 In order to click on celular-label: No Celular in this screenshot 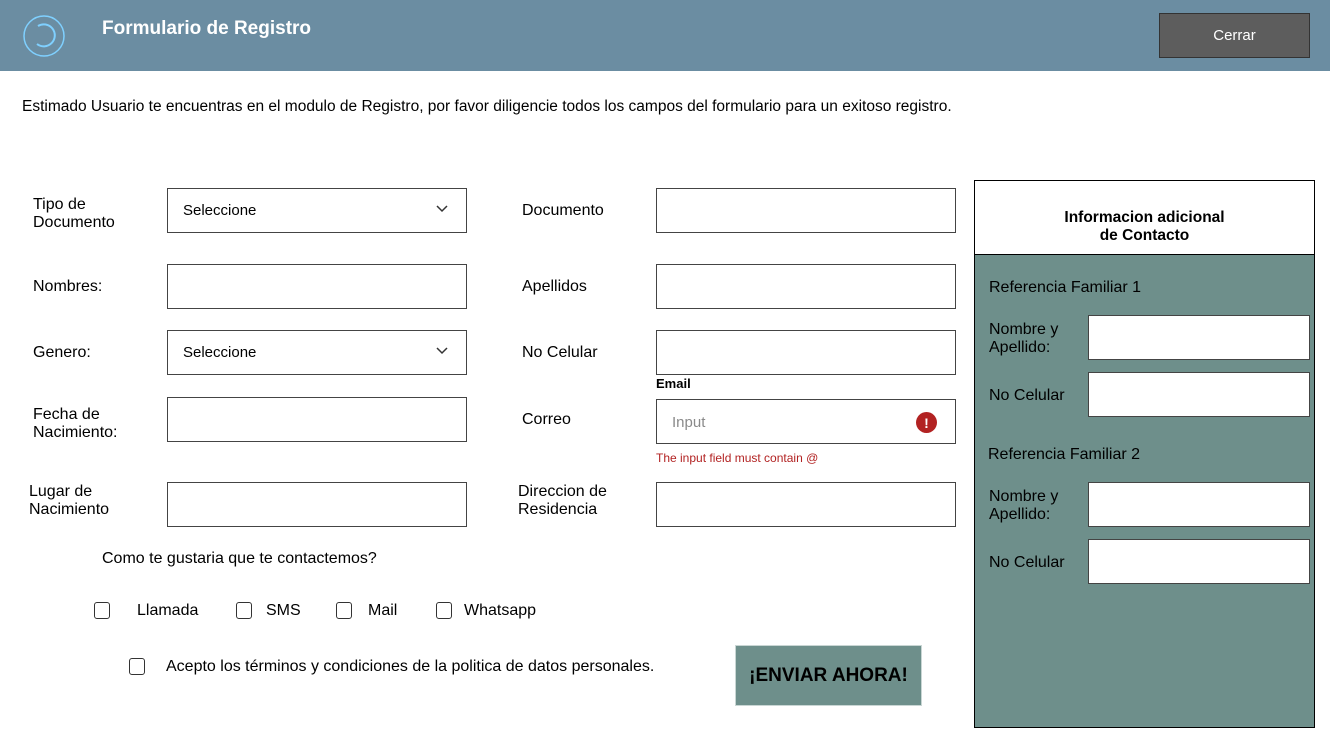, I will do `click(560, 352)`.